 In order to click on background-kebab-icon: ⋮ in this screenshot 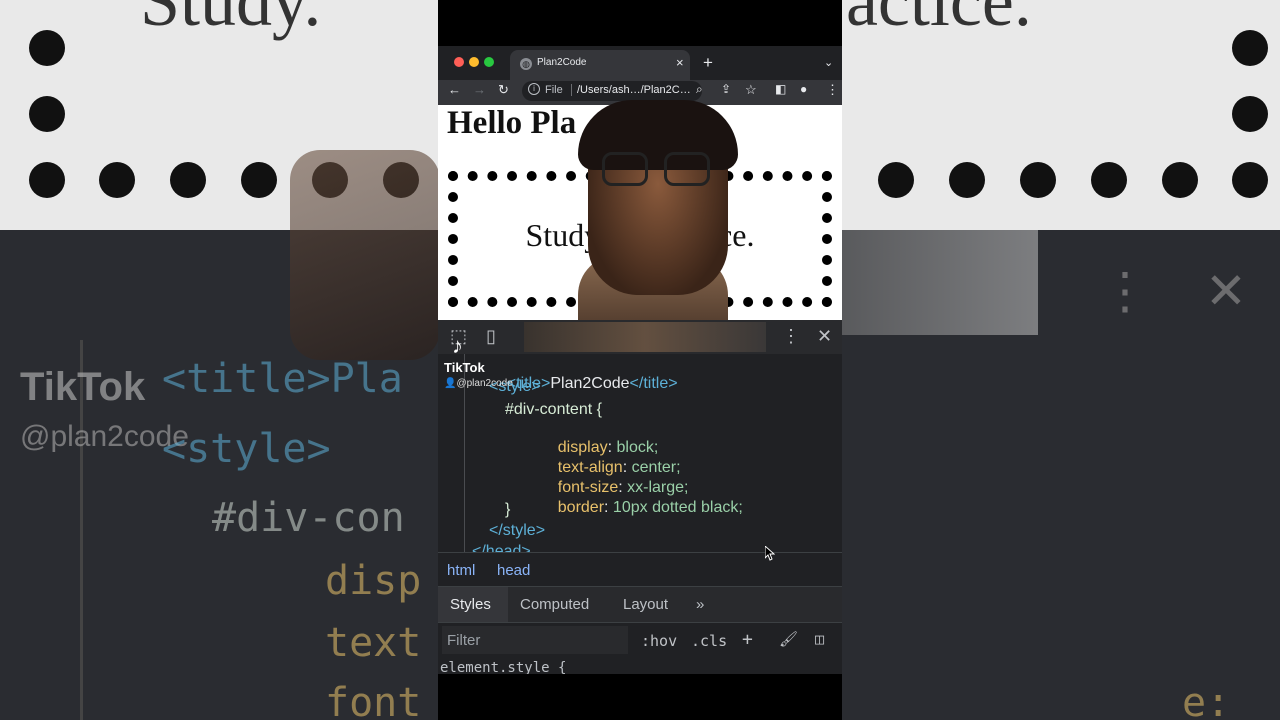, I will do `click(1125, 291)`.